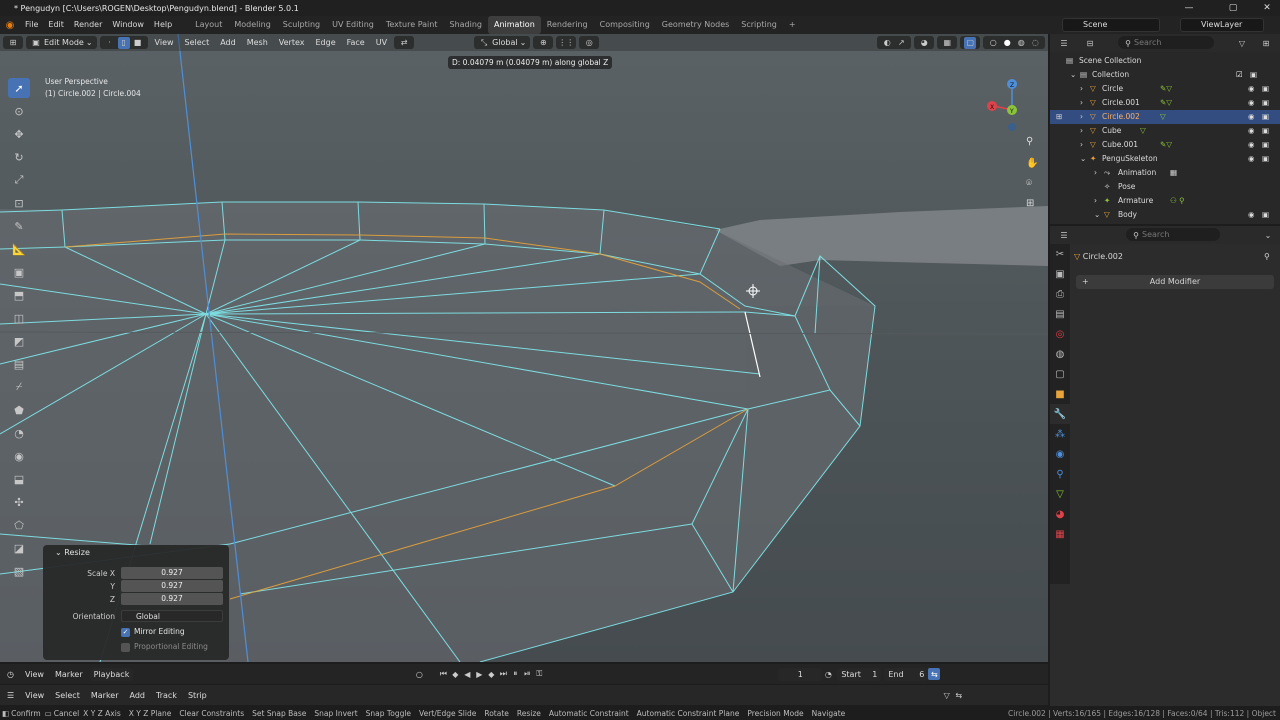 This screenshot has height=720, width=1280. What do you see at coordinates (19, 433) in the screenshot?
I see `spin-tool-icon: ◔` at bounding box center [19, 433].